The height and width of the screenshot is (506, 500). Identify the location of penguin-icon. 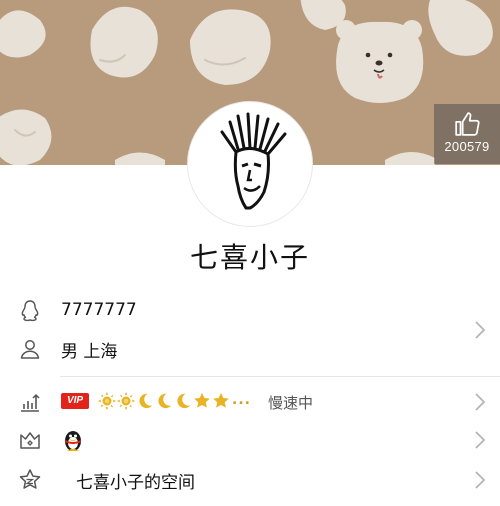
(30, 311).